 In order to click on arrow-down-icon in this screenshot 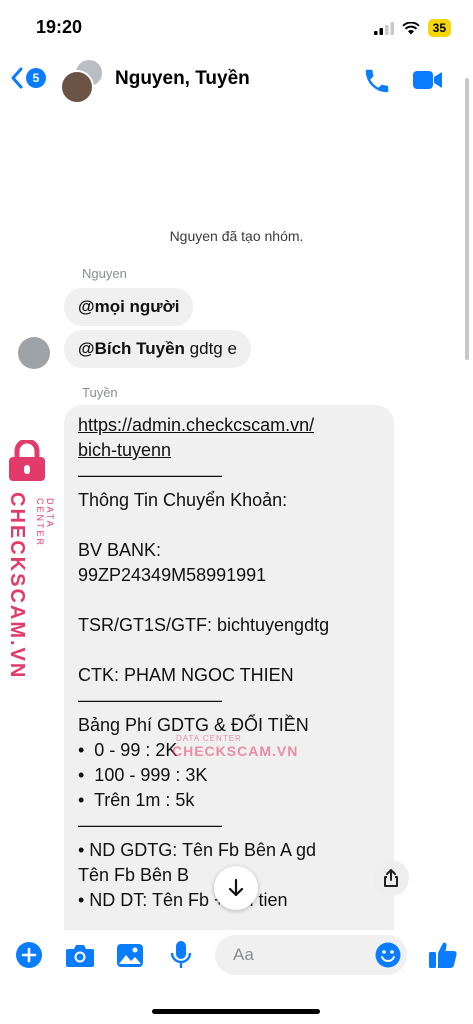, I will do `click(236, 887)`.